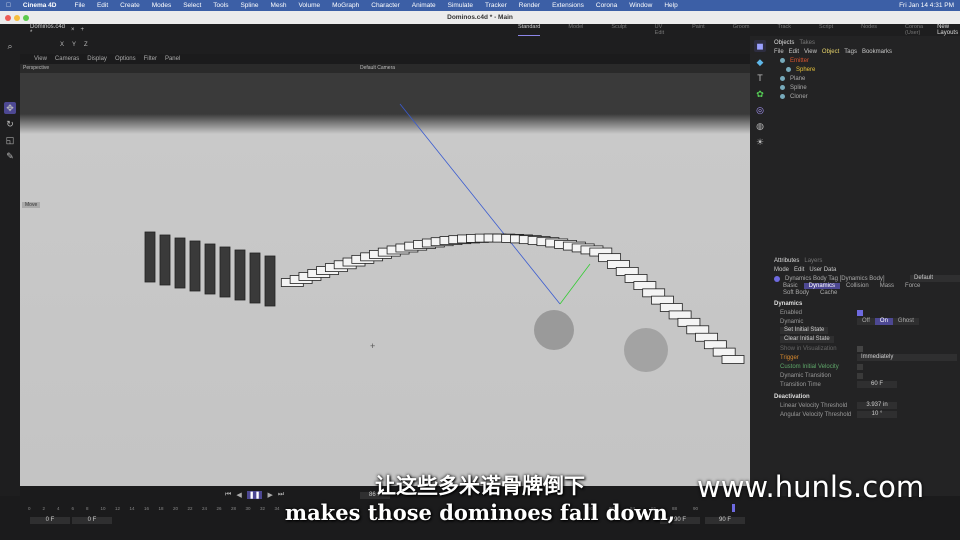 The height and width of the screenshot is (540, 960). What do you see at coordinates (822, 270) in the screenshot?
I see `menu-user-data: User Data` at bounding box center [822, 270].